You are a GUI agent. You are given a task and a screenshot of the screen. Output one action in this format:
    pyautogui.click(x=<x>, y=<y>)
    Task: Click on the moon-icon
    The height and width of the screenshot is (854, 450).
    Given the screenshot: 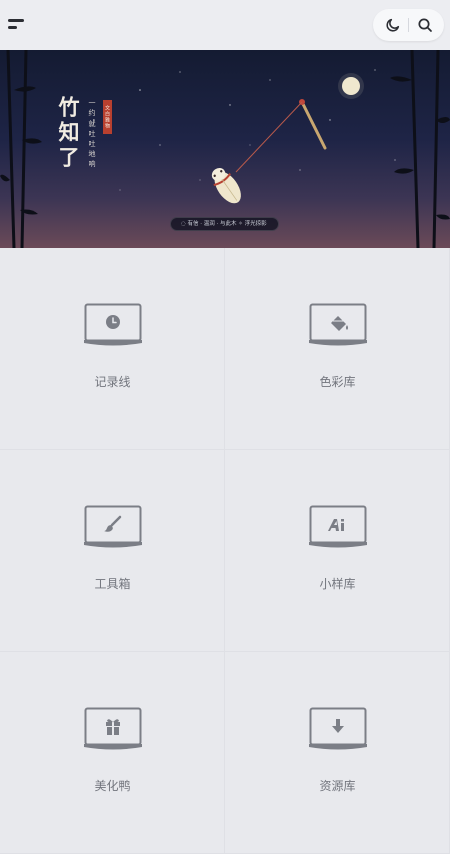 What is the action you would take?
    pyautogui.click(x=392, y=25)
    